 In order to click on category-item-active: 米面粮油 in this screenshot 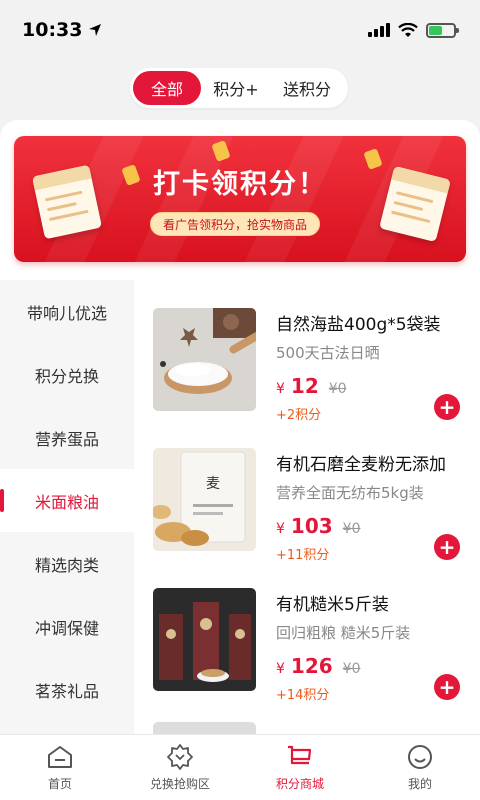, I will do `click(67, 500)`.